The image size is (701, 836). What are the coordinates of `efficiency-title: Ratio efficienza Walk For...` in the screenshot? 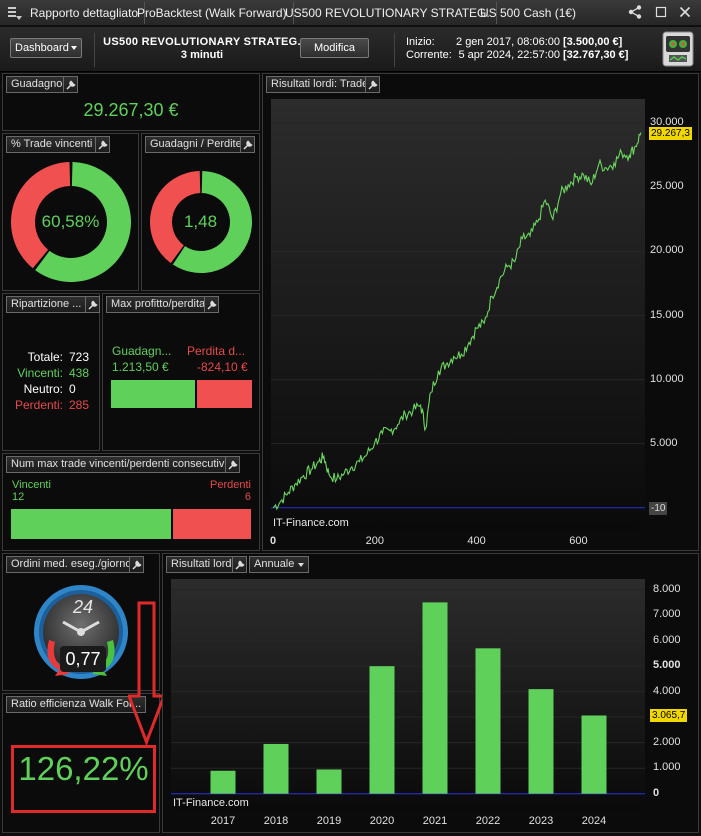 It's located at (76, 704).